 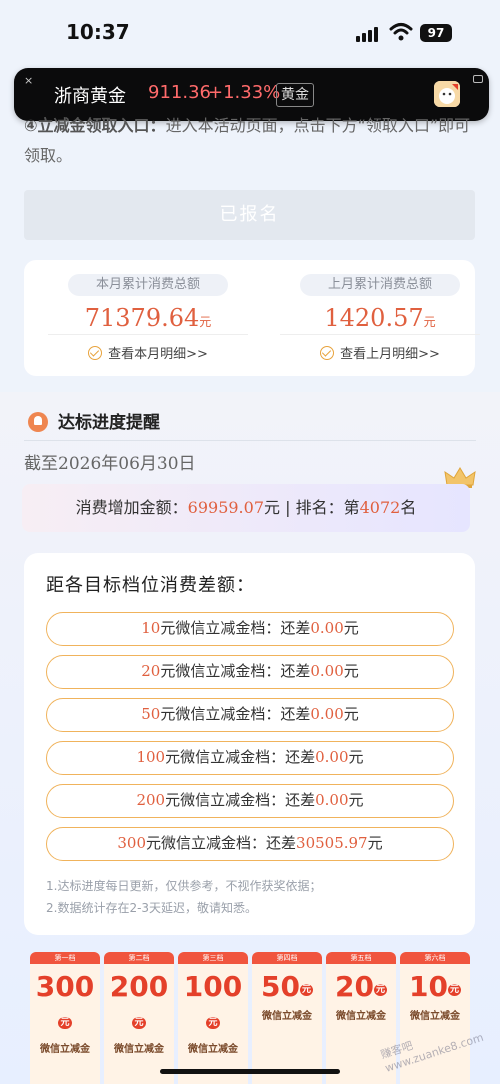 What do you see at coordinates (380, 507) in the screenshot?
I see `rank-number: 4072` at bounding box center [380, 507].